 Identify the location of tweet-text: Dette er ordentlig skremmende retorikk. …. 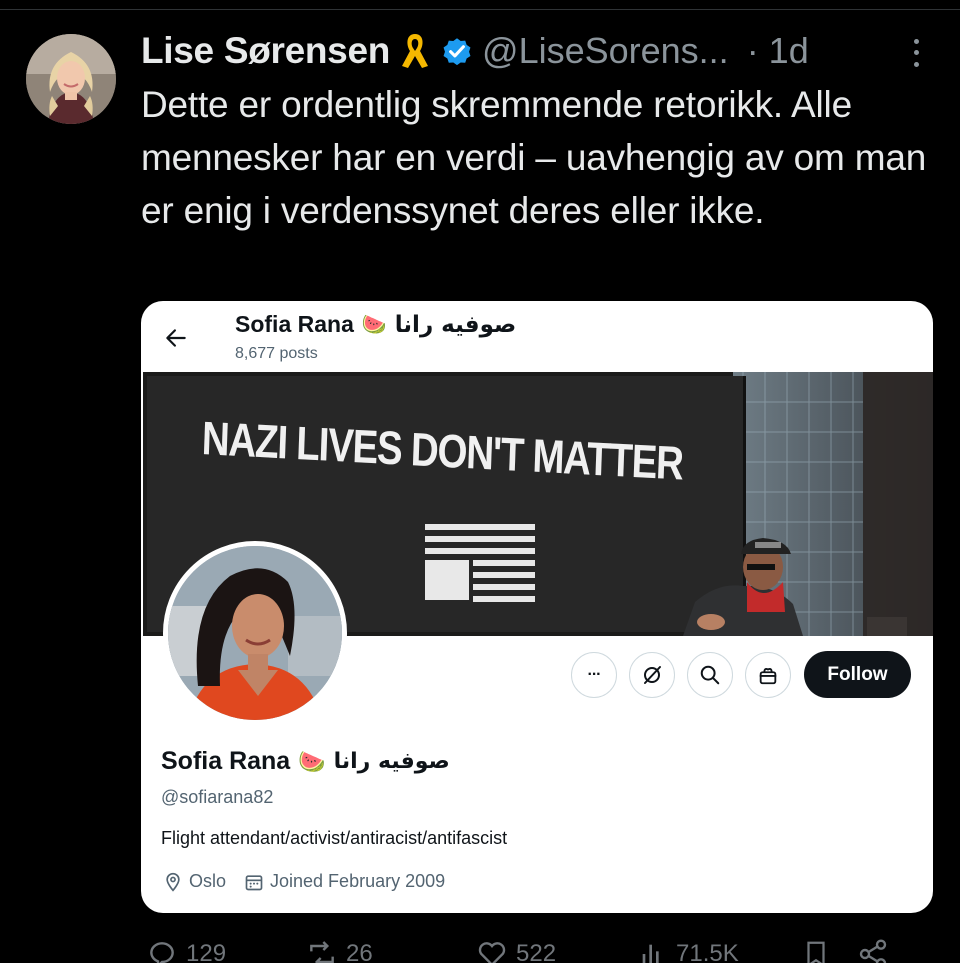
(534, 157).